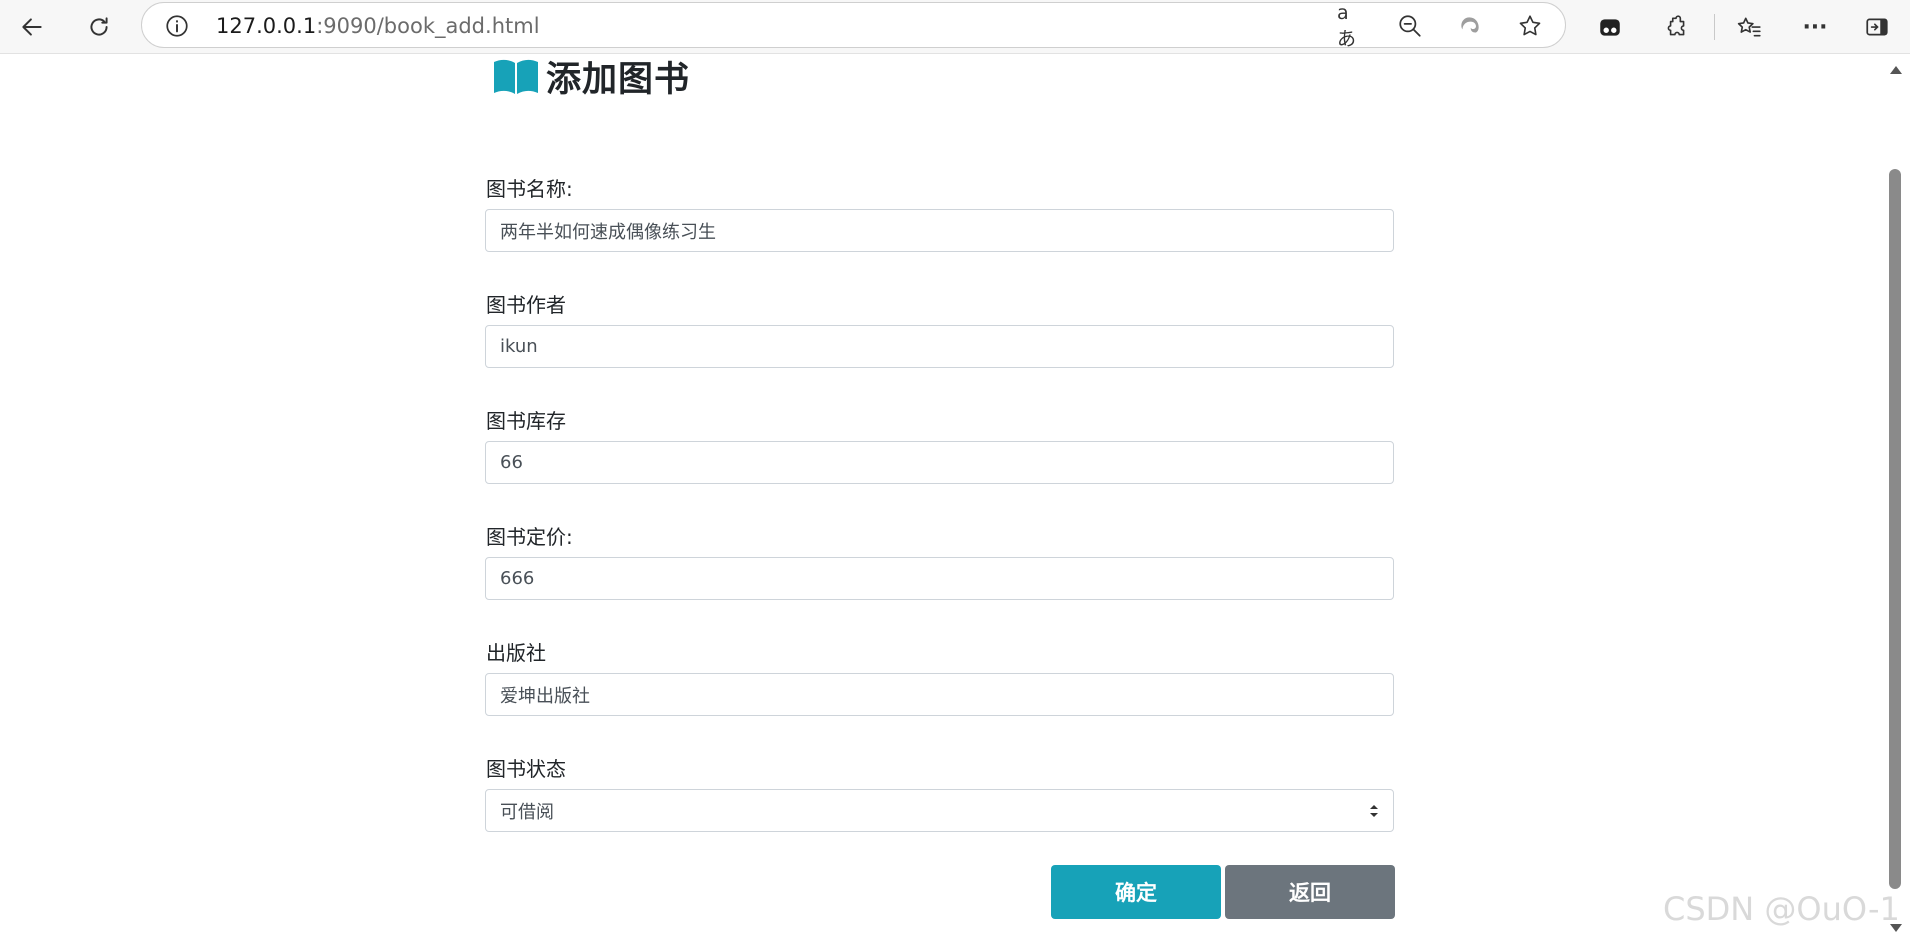  I want to click on star-icon, so click(1530, 26).